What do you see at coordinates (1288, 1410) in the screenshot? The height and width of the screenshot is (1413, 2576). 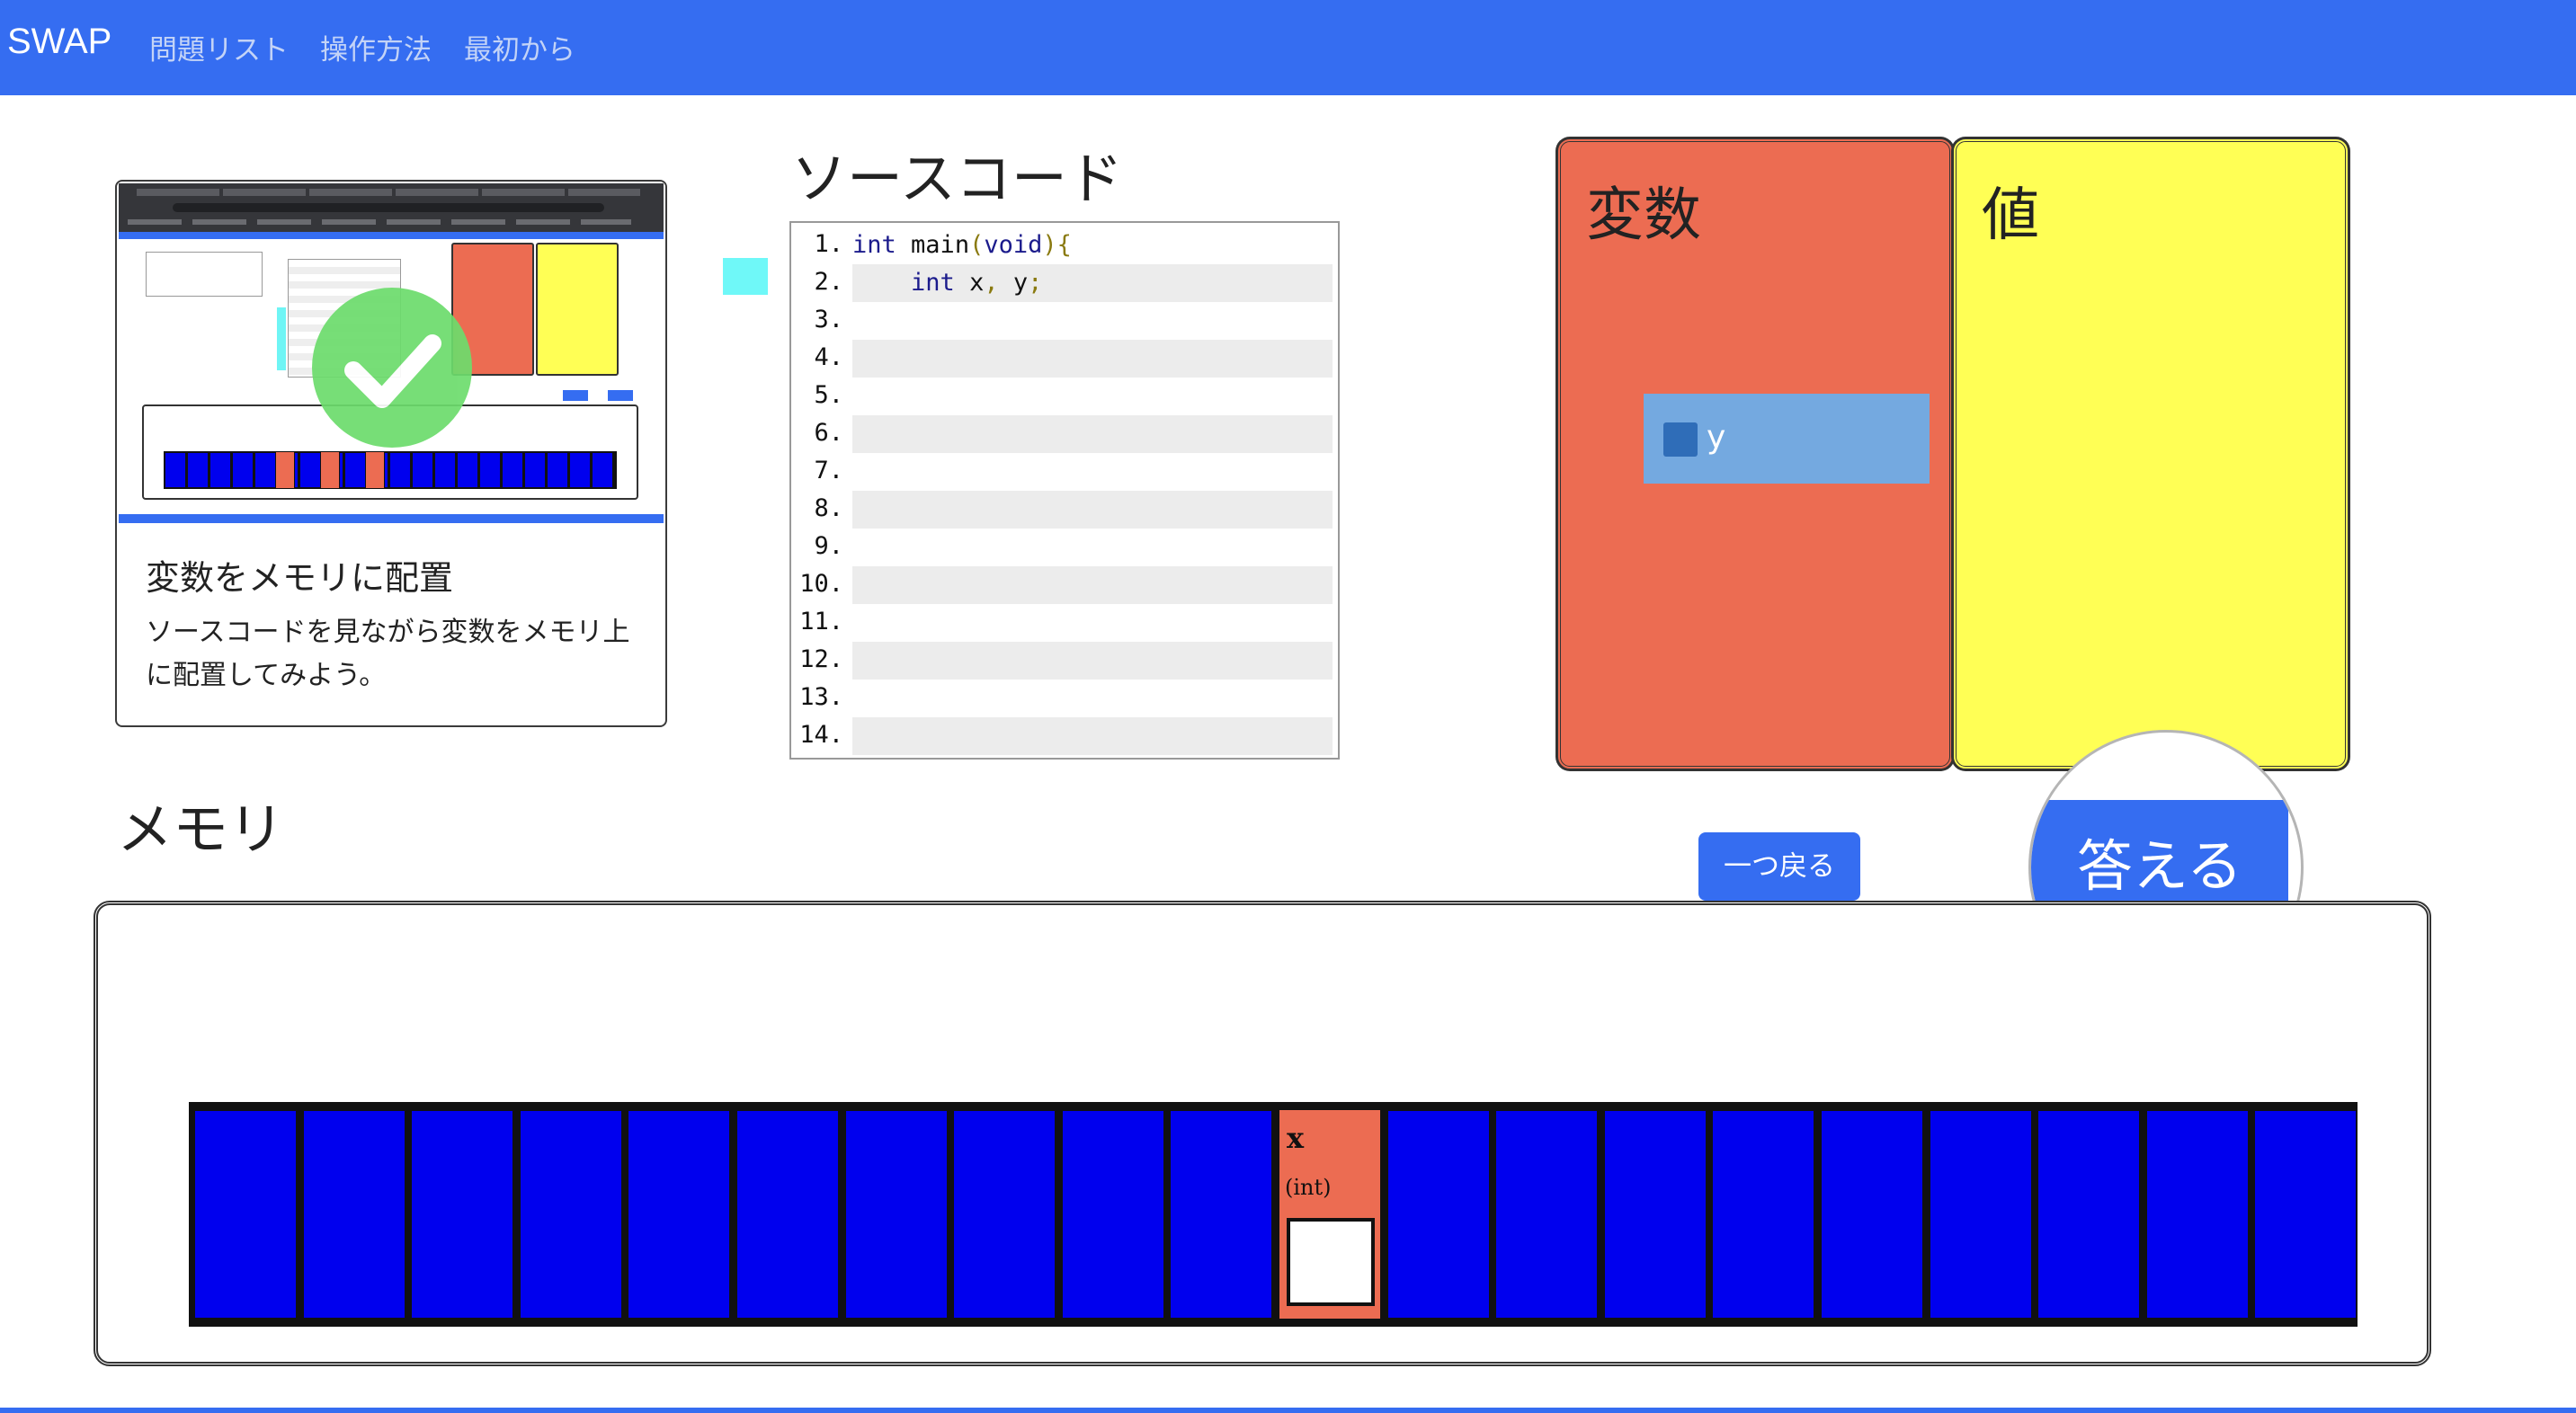 I see `footer-bar` at bounding box center [1288, 1410].